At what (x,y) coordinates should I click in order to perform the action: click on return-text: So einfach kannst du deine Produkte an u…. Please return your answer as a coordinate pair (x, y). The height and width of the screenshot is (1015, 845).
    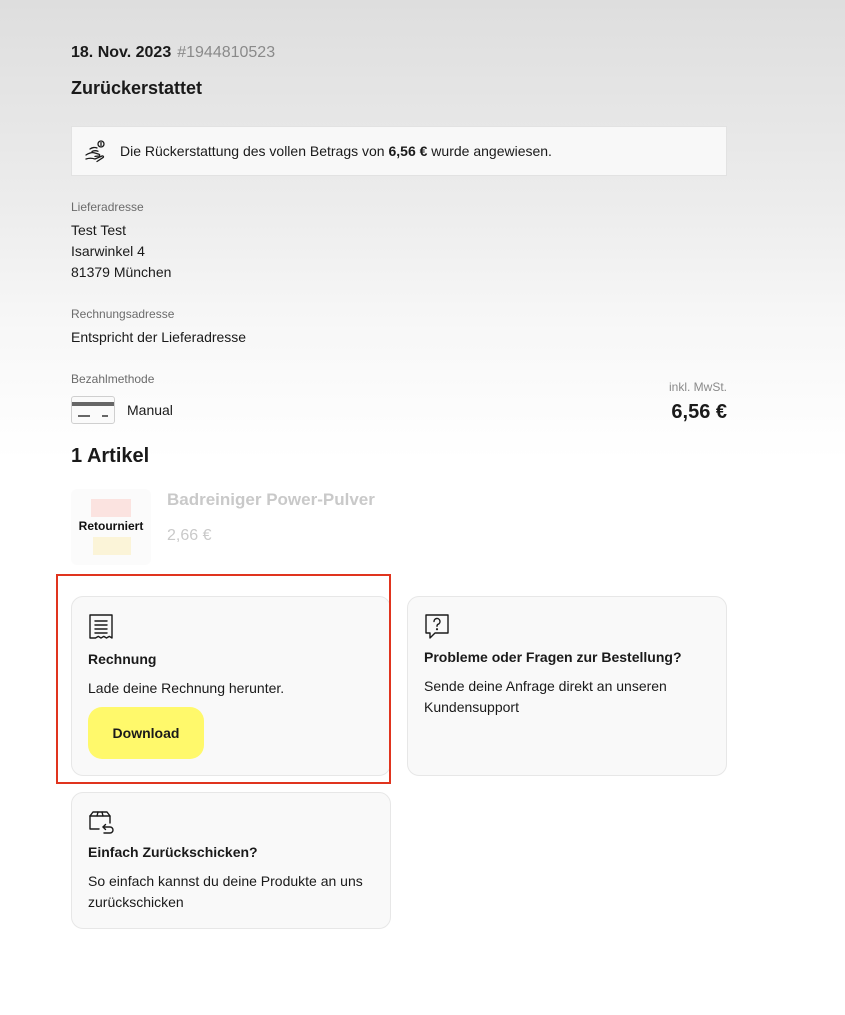
    Looking at the image, I should click on (225, 891).